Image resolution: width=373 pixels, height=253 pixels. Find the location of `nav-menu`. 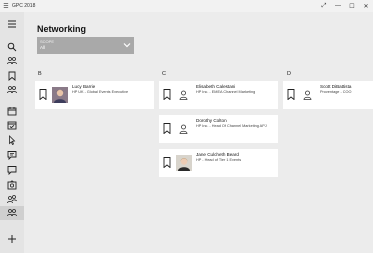

nav-menu is located at coordinates (12, 24).